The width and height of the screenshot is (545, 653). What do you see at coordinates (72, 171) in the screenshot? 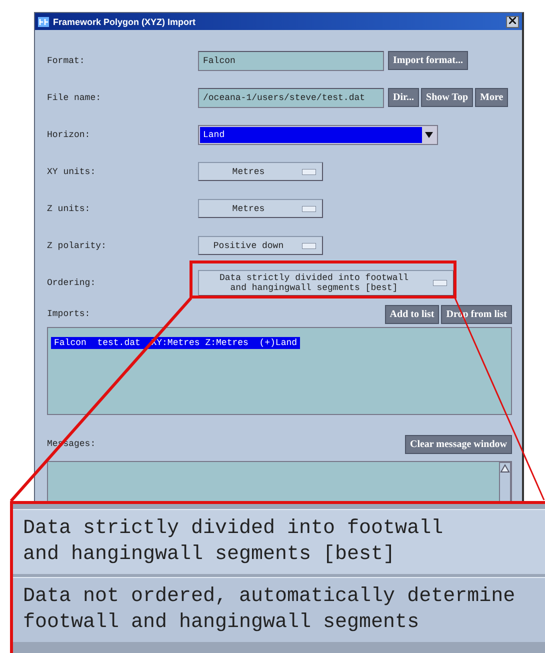
I see `field-label: XY units:` at bounding box center [72, 171].